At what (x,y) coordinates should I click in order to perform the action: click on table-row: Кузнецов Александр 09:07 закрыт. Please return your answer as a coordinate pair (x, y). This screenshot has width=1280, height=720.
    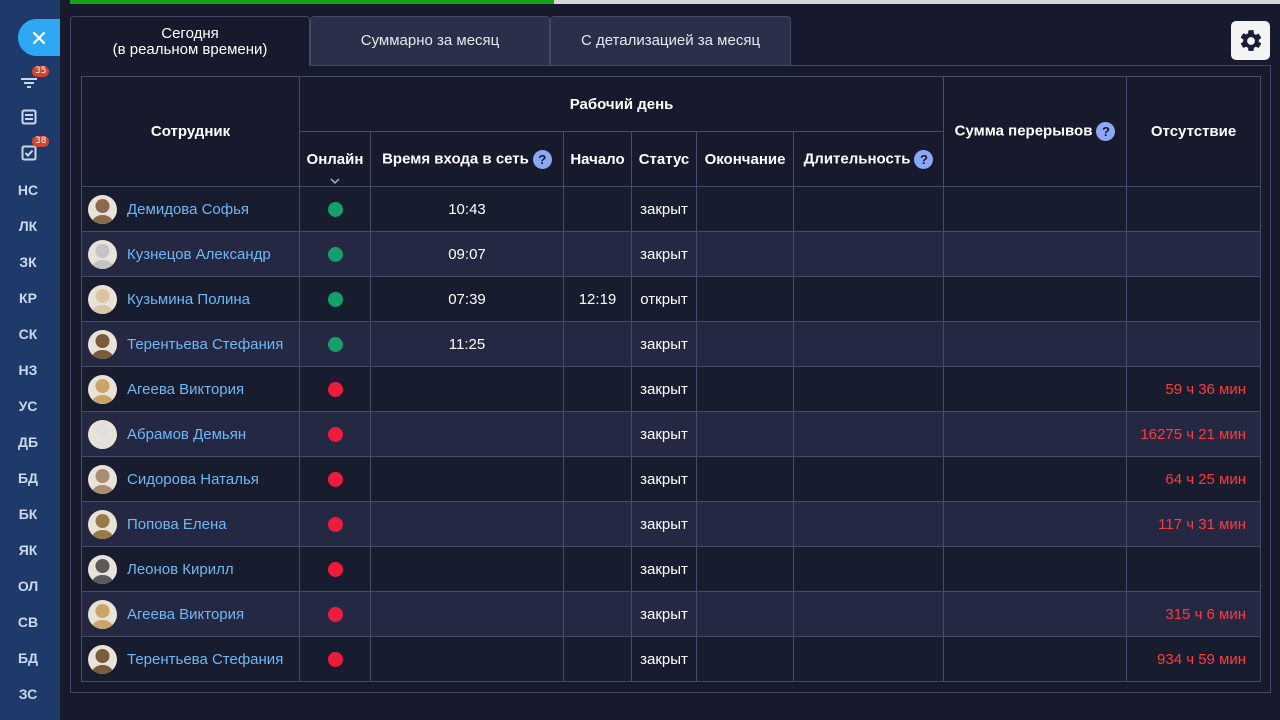
    Looking at the image, I should click on (671, 254).